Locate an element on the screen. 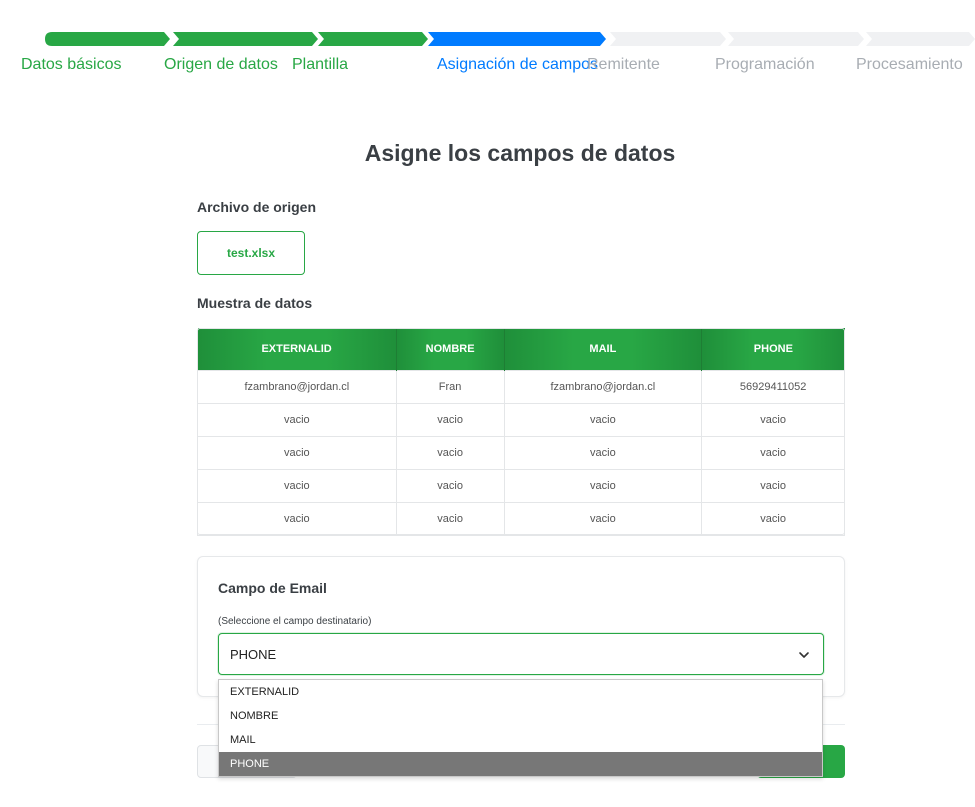  email-field-hint: (Seleccione el campo destinatario) is located at coordinates (295, 621).